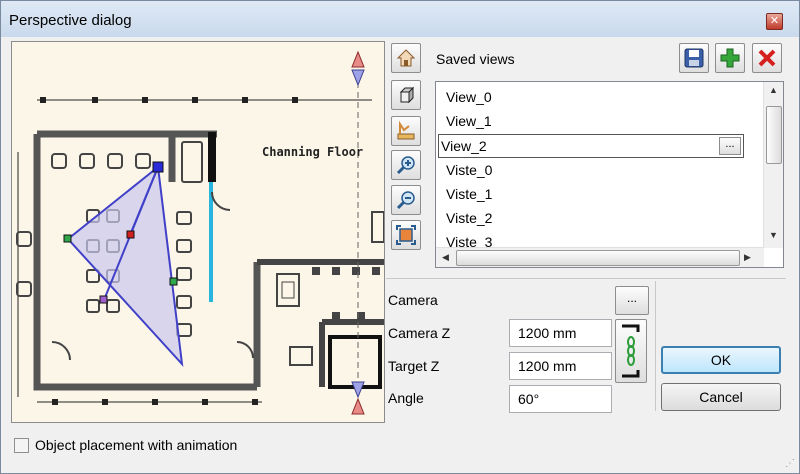  What do you see at coordinates (773, 90) in the screenshot?
I see `scroll-up-icon: ▲` at bounding box center [773, 90].